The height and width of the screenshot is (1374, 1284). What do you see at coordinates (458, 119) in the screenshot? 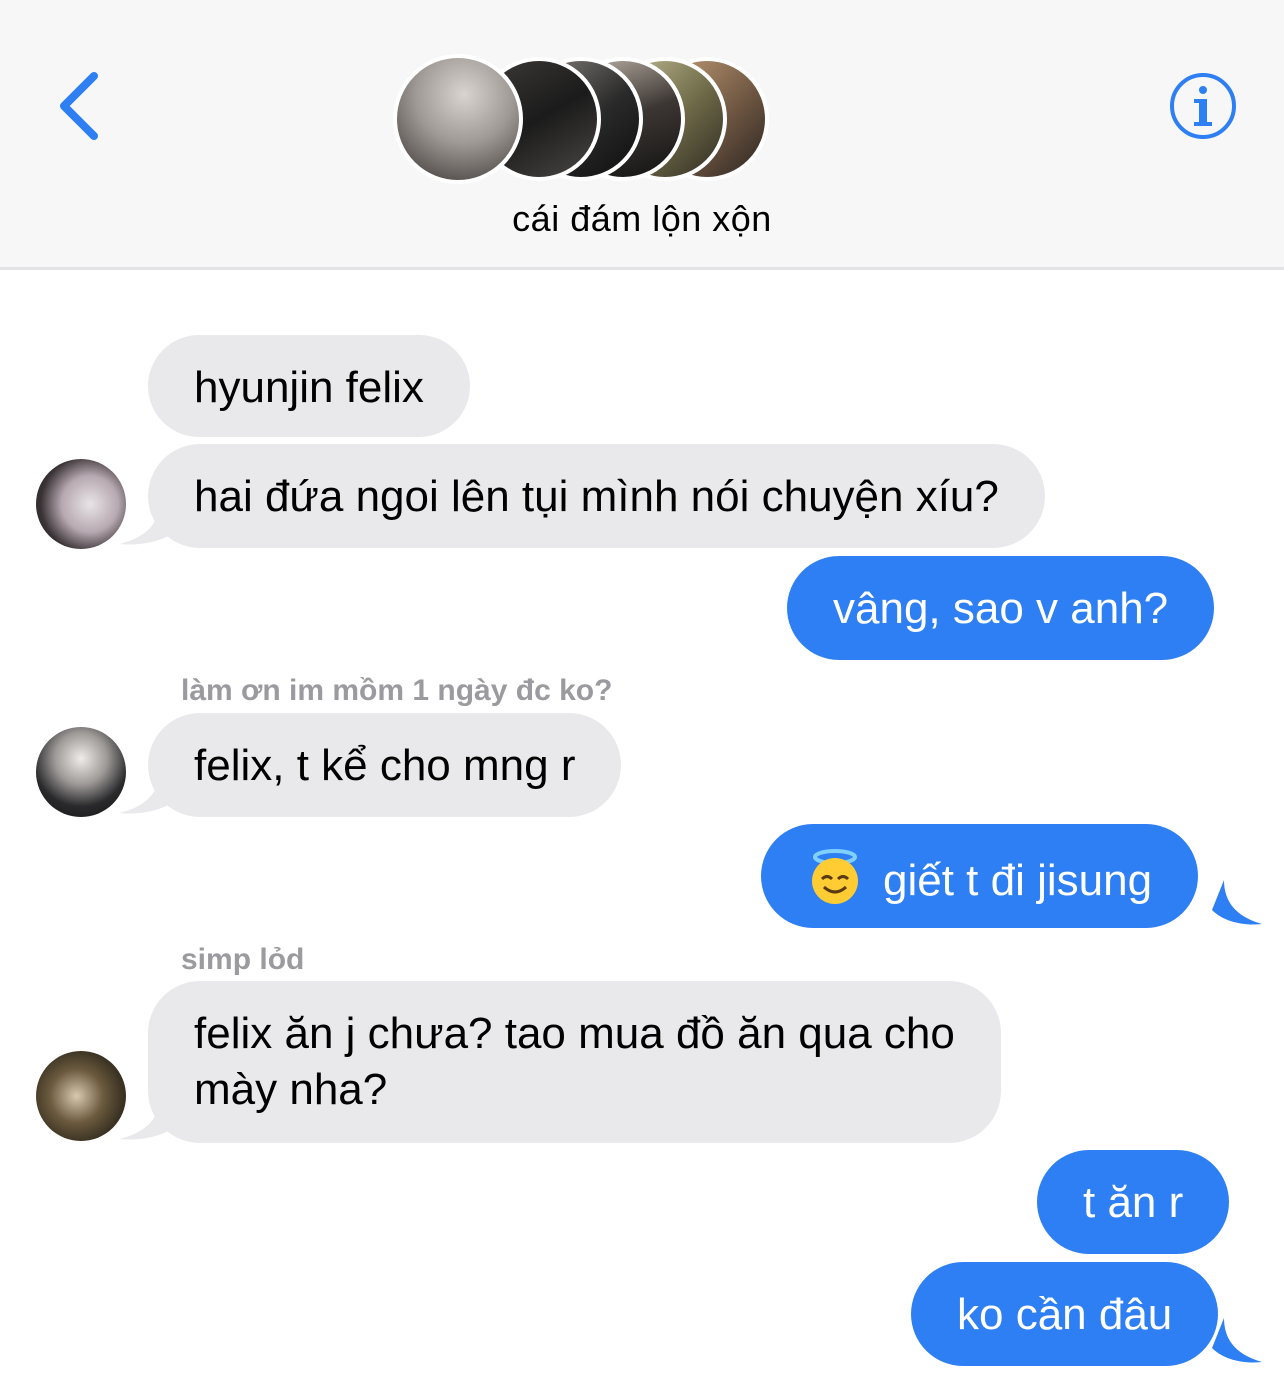
I see `group-avatar` at bounding box center [458, 119].